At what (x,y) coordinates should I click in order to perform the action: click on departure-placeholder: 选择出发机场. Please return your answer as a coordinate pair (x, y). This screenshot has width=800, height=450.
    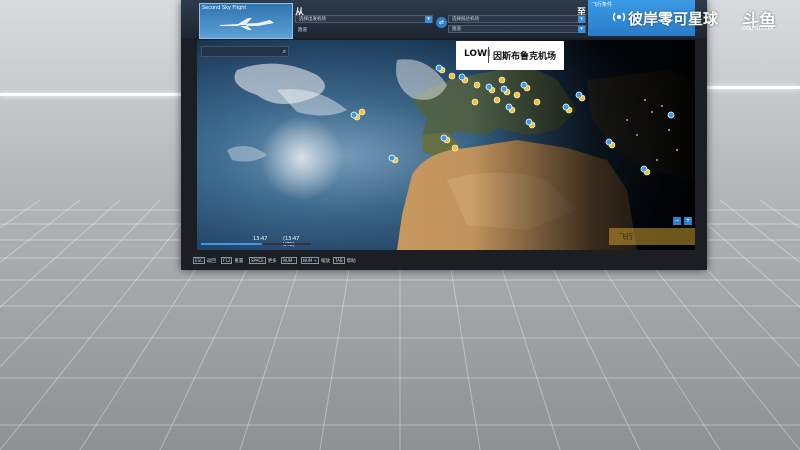
    Looking at the image, I should click on (312, 19).